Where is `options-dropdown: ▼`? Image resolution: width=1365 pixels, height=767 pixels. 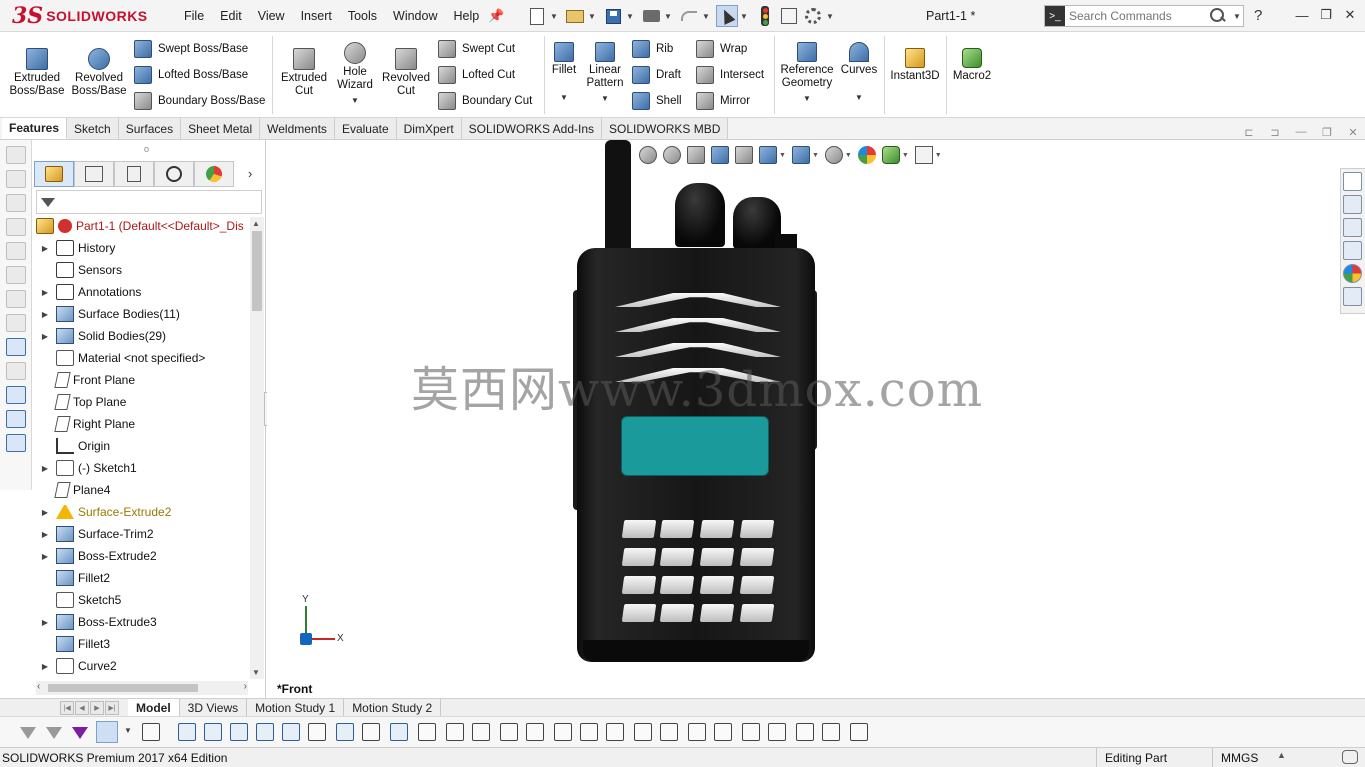 options-dropdown: ▼ is located at coordinates (830, 16).